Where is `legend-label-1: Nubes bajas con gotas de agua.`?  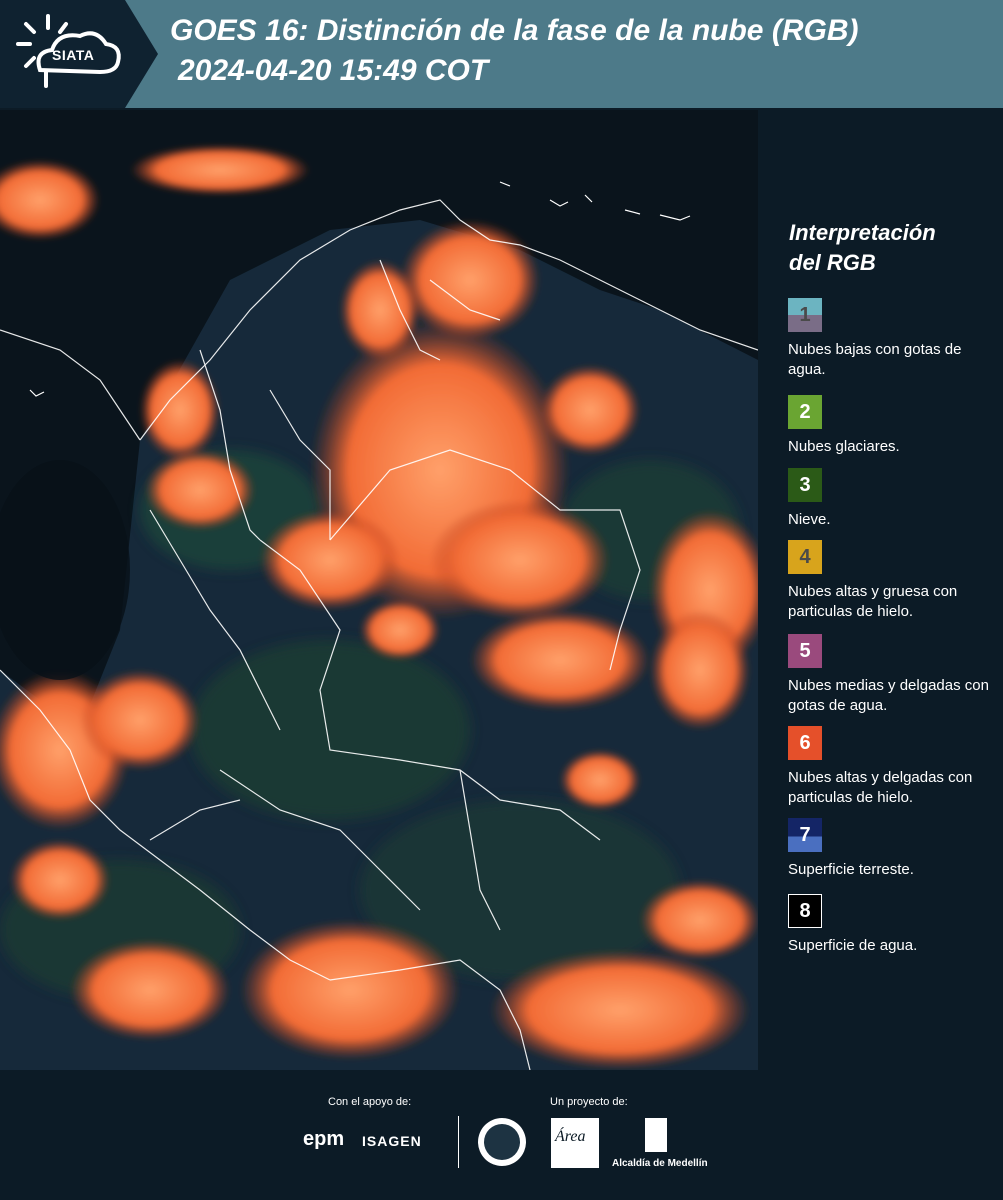 legend-label-1: Nubes bajas con gotas de agua. is located at coordinates (875, 359).